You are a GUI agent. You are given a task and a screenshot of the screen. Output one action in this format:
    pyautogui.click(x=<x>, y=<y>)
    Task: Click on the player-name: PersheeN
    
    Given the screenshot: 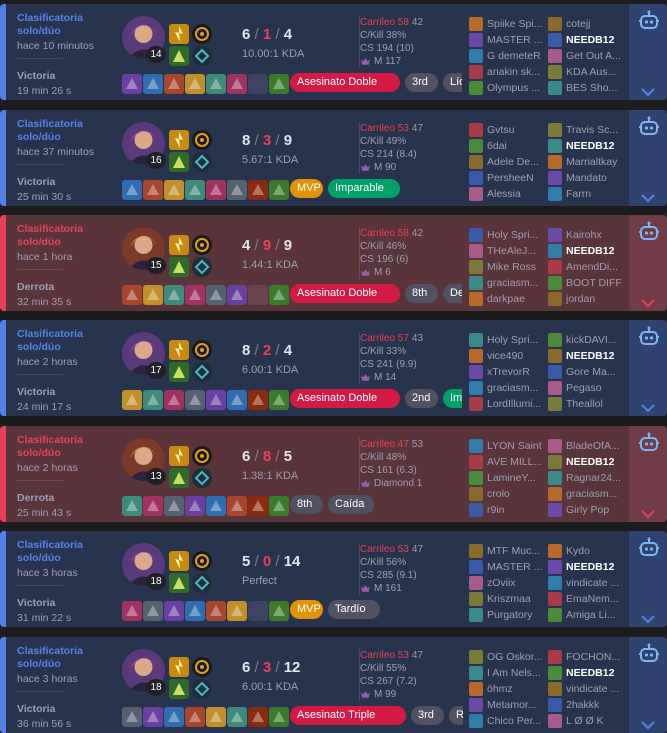 What is the action you would take?
    pyautogui.click(x=510, y=178)
    